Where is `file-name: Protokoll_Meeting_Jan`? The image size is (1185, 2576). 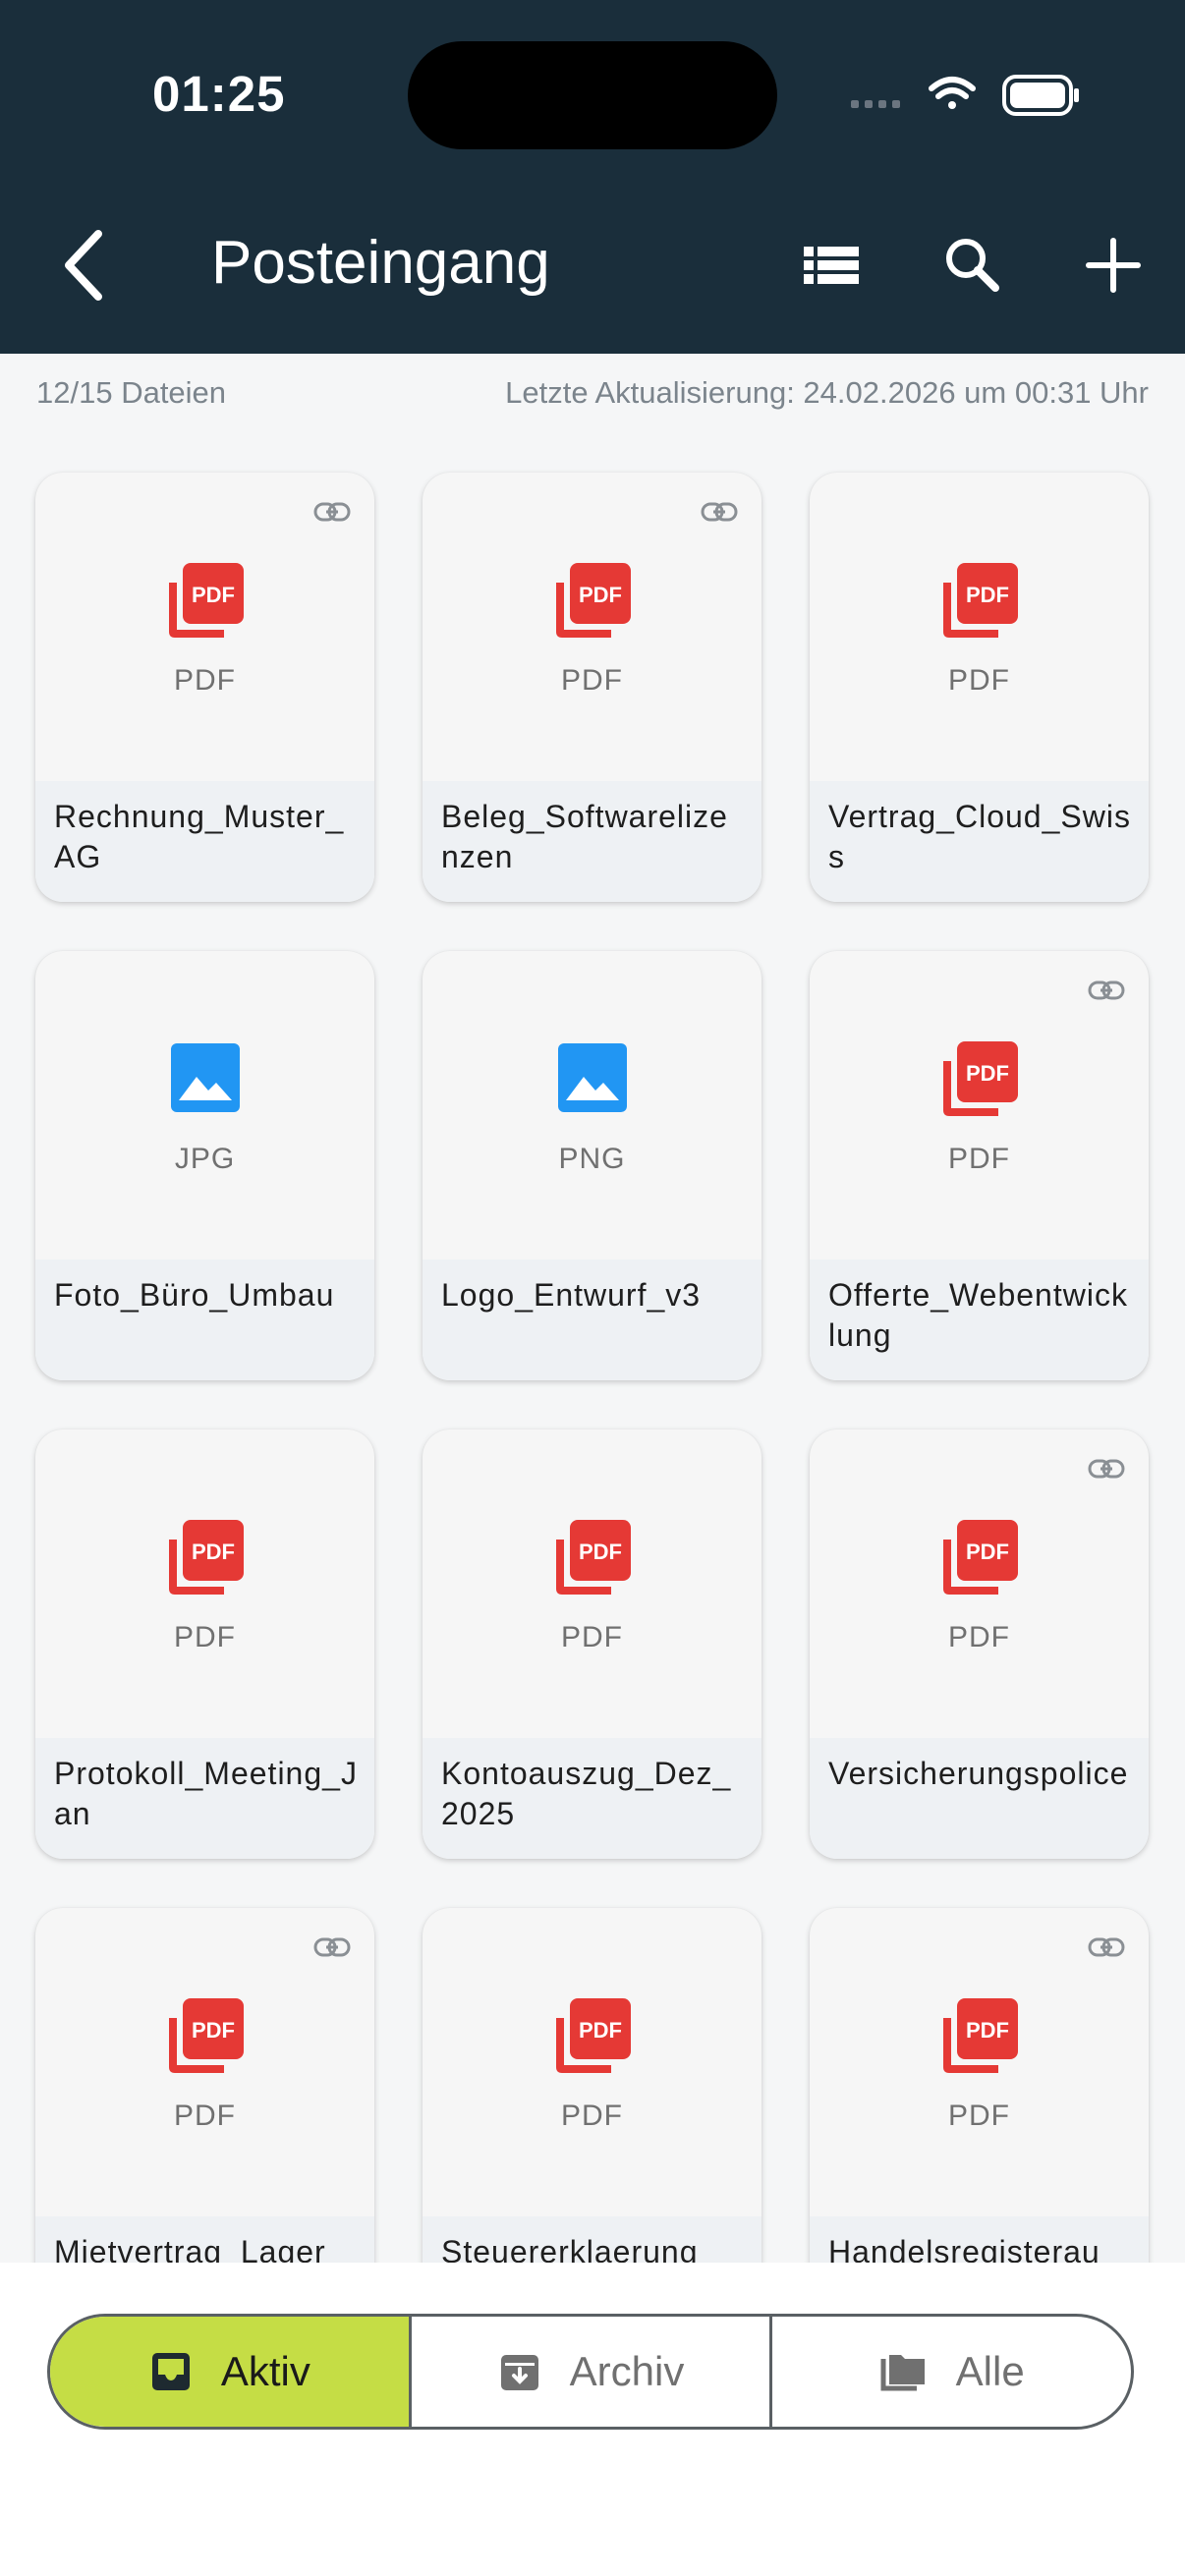 file-name: Protokoll_Meeting_Jan is located at coordinates (206, 1793).